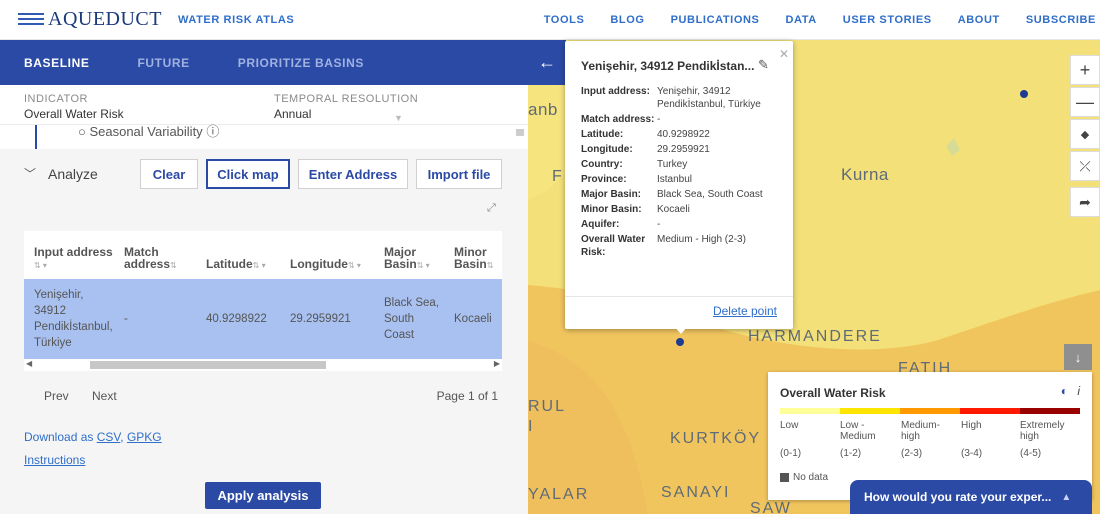 The height and width of the screenshot is (514, 1100). I want to click on popup-row: Province: Istanbul, so click(683, 179).